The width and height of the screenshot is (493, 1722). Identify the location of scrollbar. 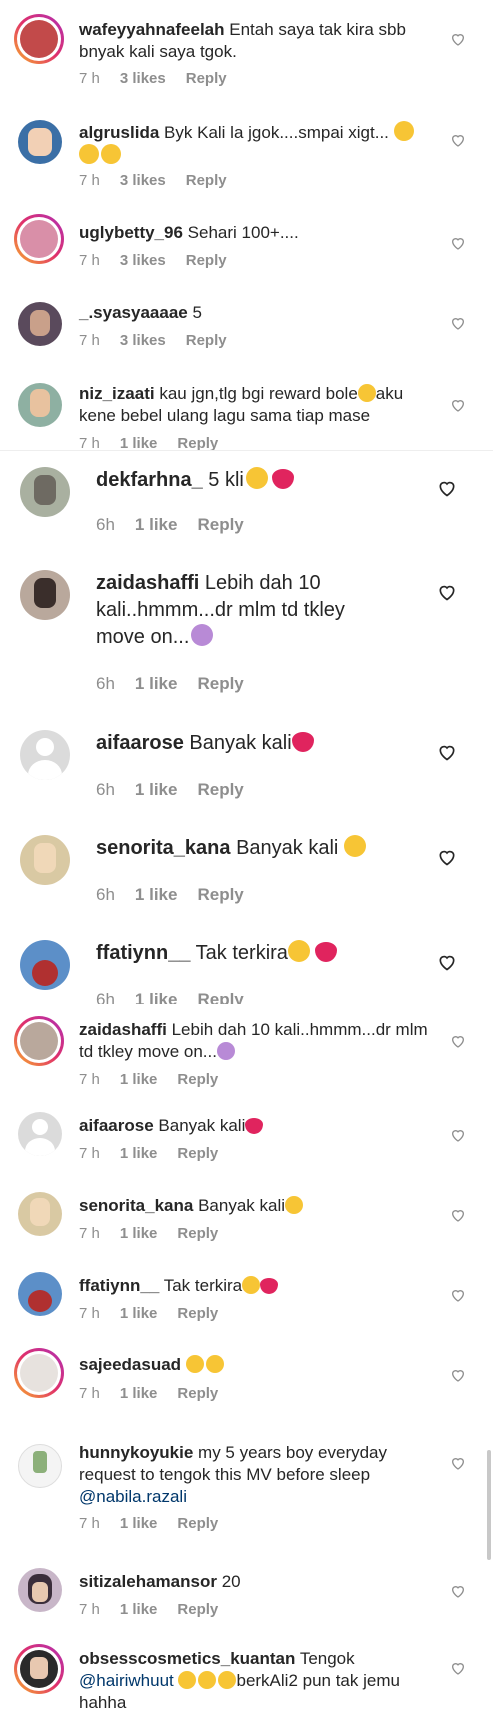
(489, 1505).